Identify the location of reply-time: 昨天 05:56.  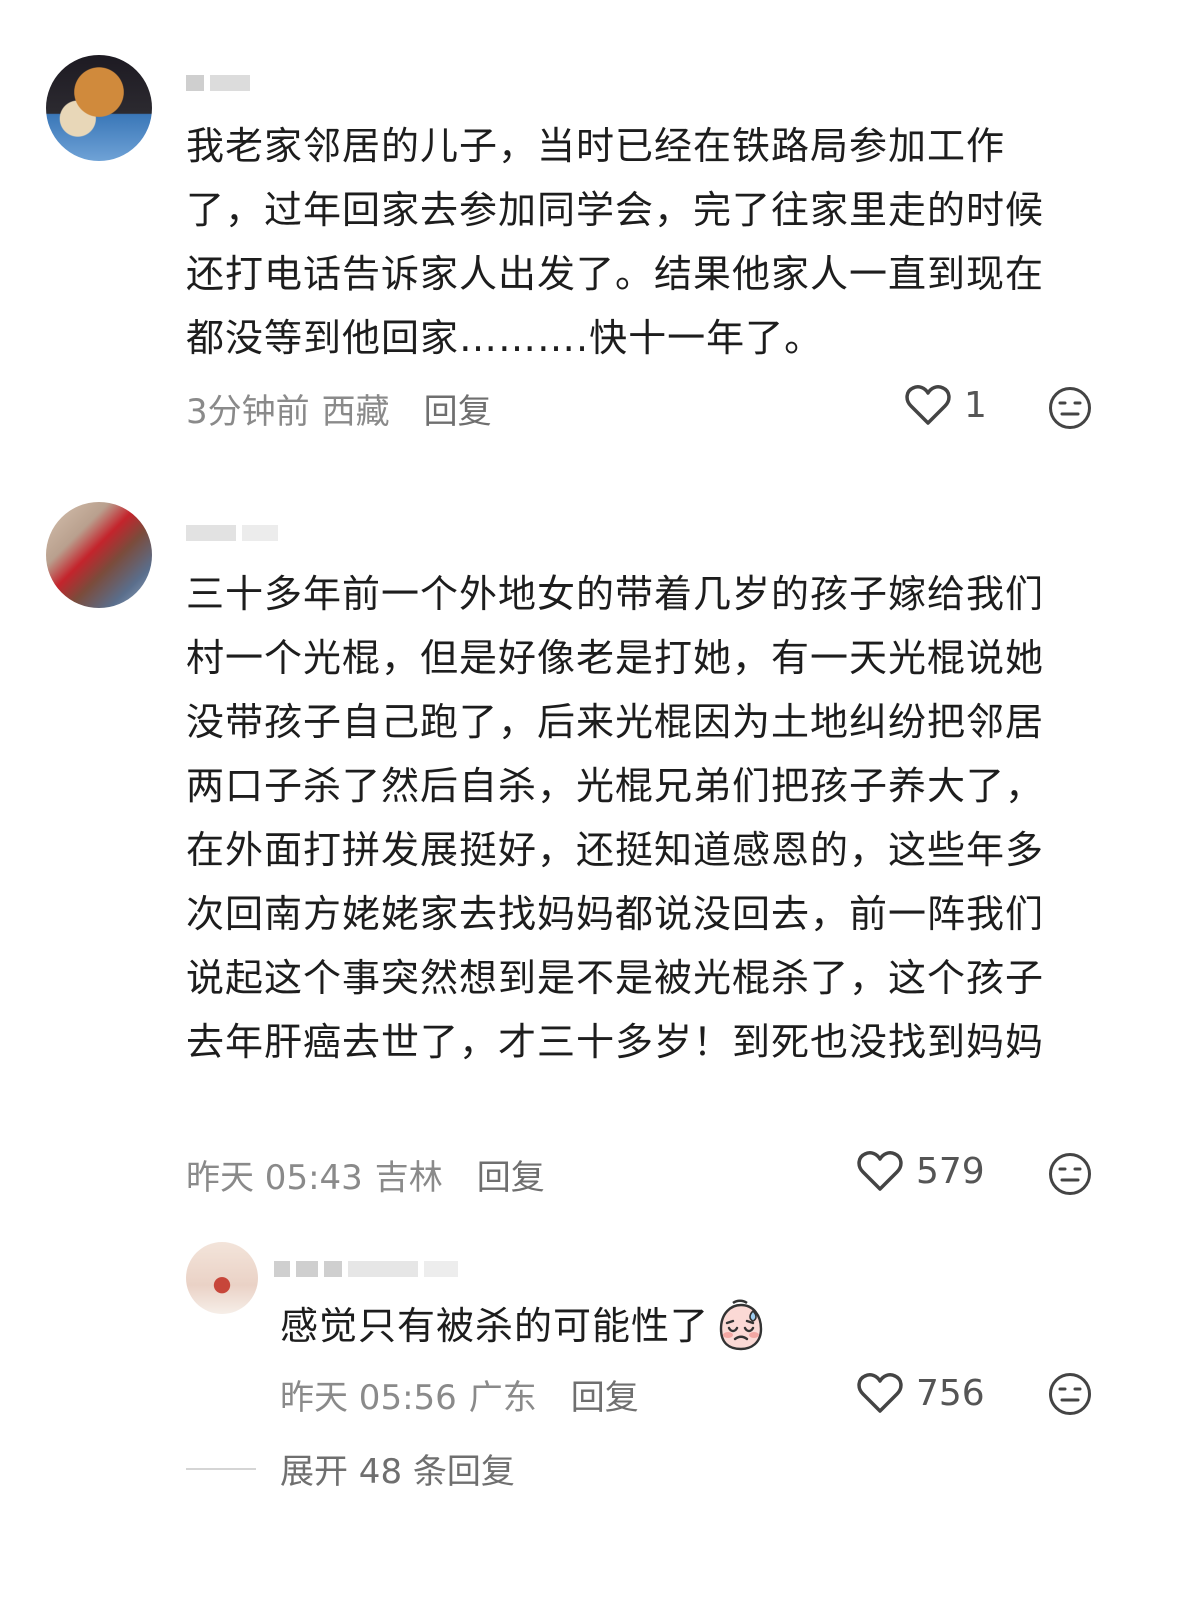
(368, 1398).